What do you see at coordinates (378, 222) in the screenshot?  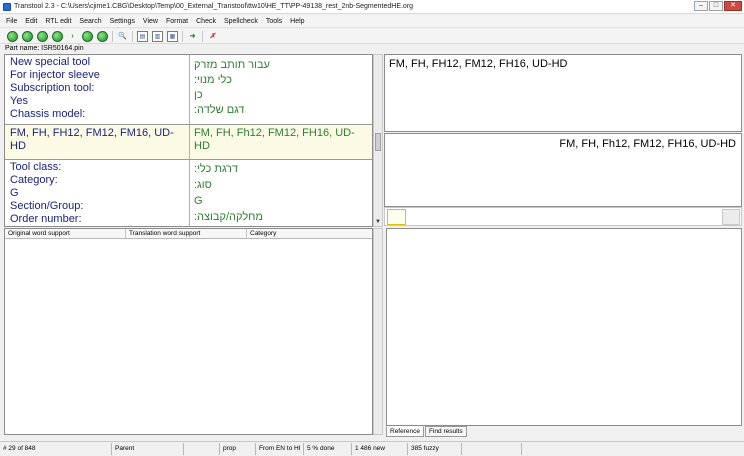 I see `scroll-down-icon: ▼` at bounding box center [378, 222].